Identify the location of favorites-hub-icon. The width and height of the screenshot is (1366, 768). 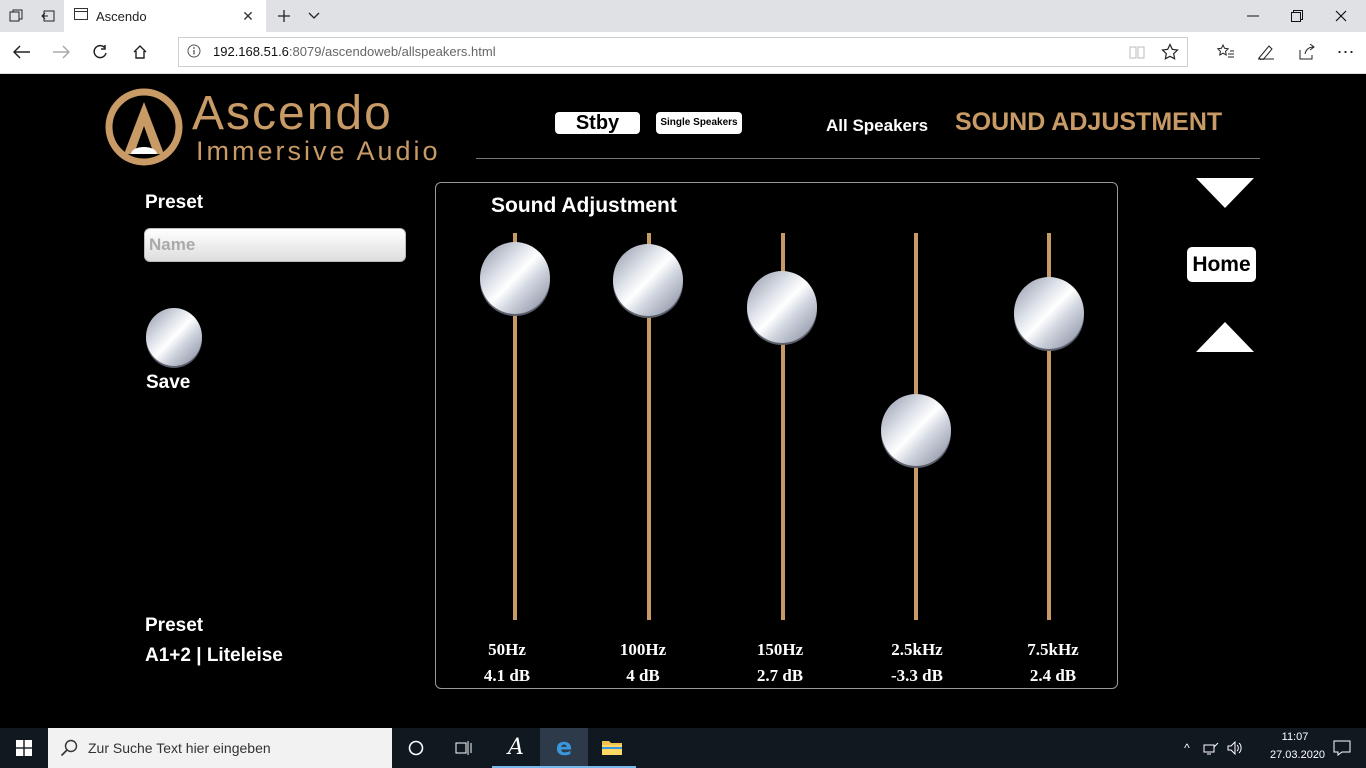
(1226, 52).